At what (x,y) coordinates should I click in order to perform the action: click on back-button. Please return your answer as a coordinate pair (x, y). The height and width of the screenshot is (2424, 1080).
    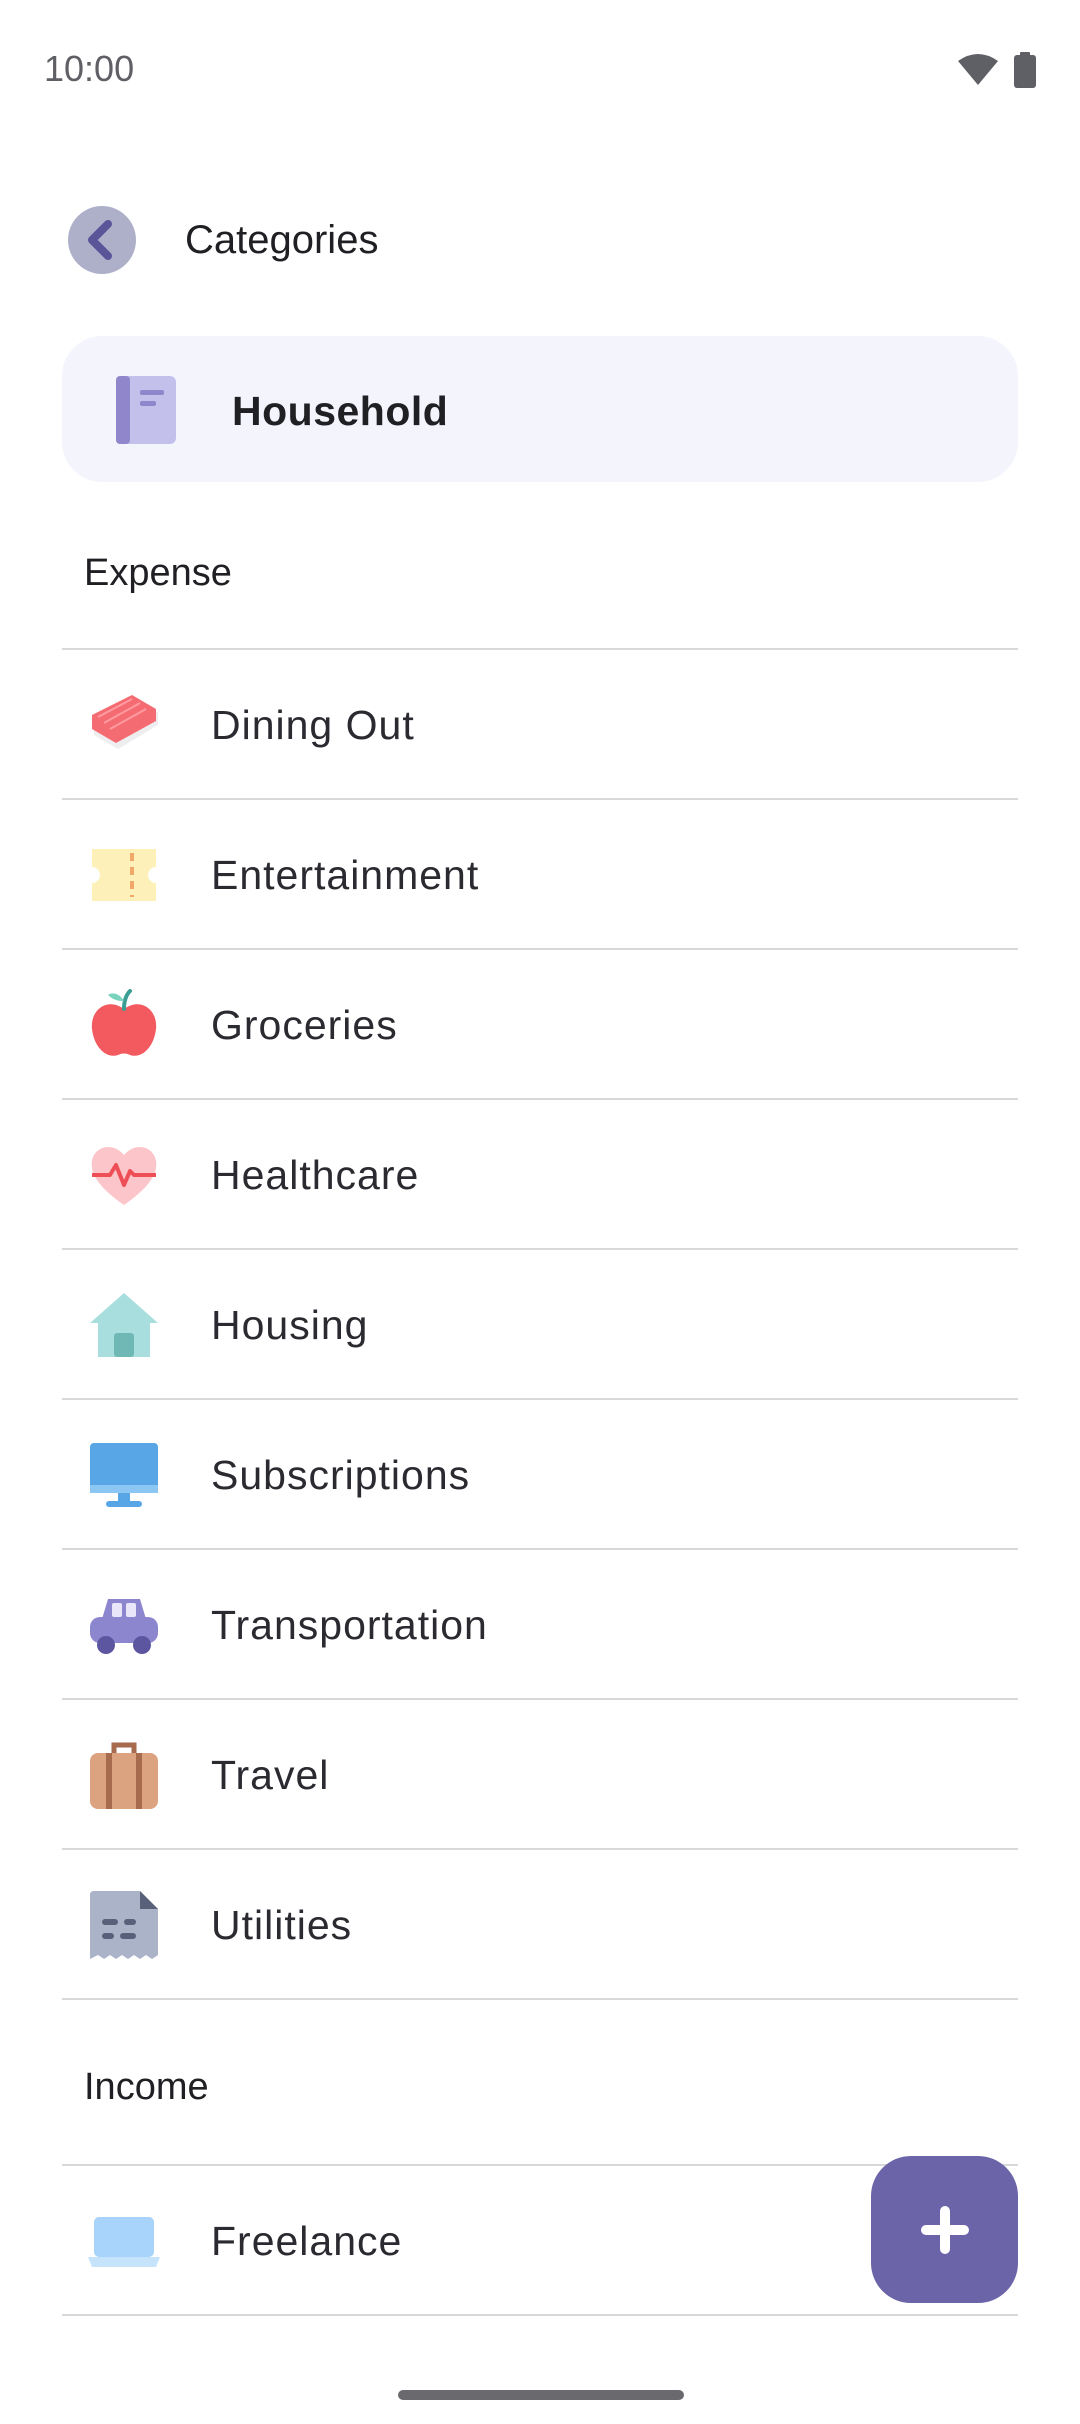
    Looking at the image, I should click on (102, 240).